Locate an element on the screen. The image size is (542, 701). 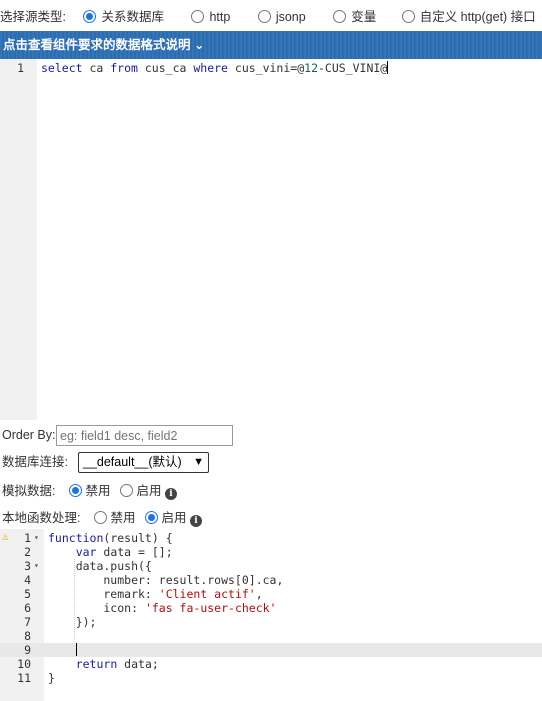
code-line: 1 ▾ function(result) { is located at coordinates (271, 538).